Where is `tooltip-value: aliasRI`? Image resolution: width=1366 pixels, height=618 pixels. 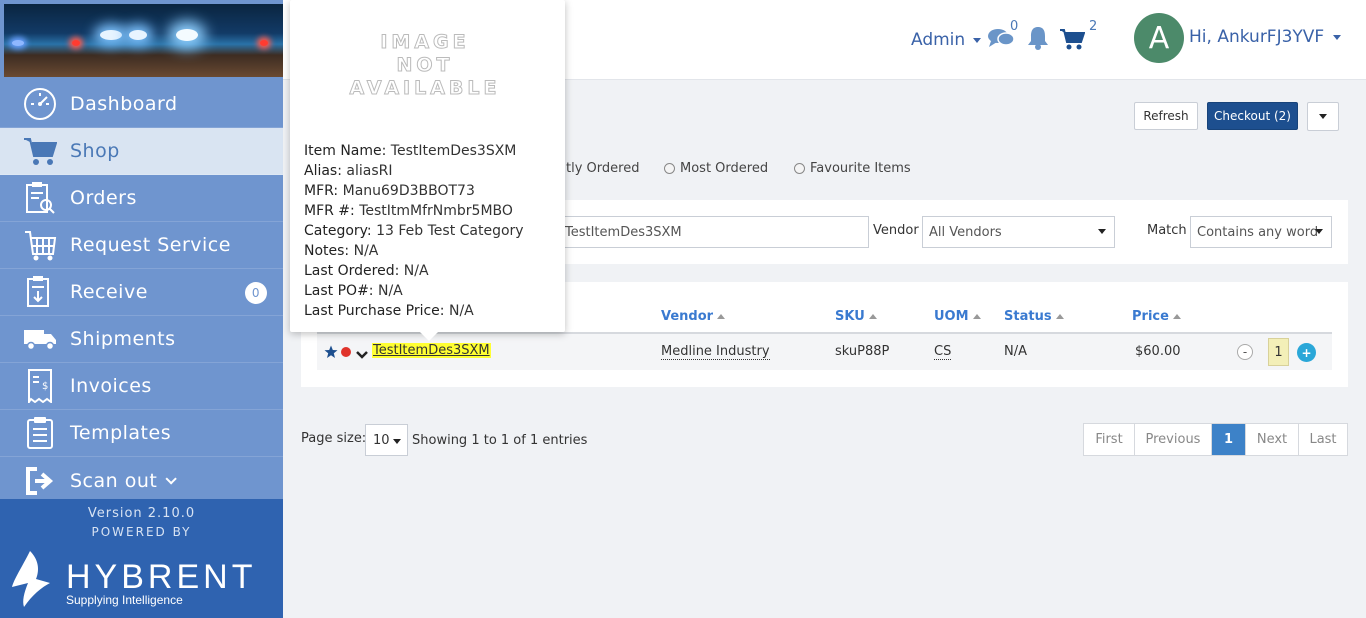
tooltip-value: aliasRI is located at coordinates (369, 171).